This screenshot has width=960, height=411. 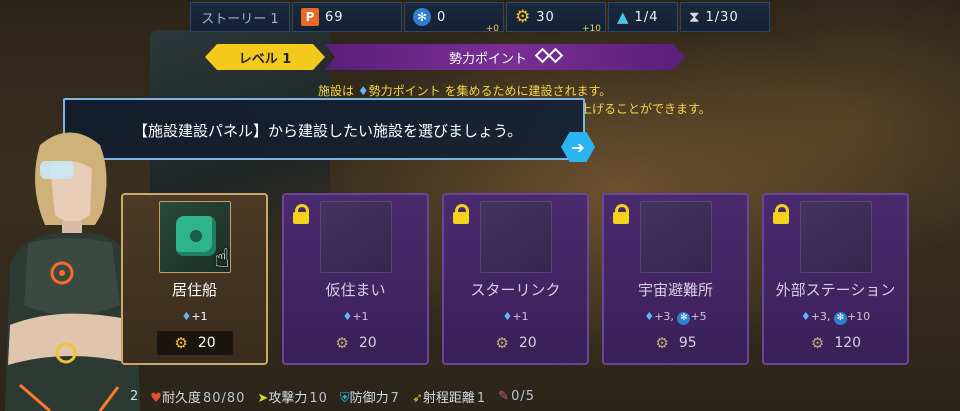 I want to click on info-line1-mid: 勢力ポイント, so click(x=404, y=91).